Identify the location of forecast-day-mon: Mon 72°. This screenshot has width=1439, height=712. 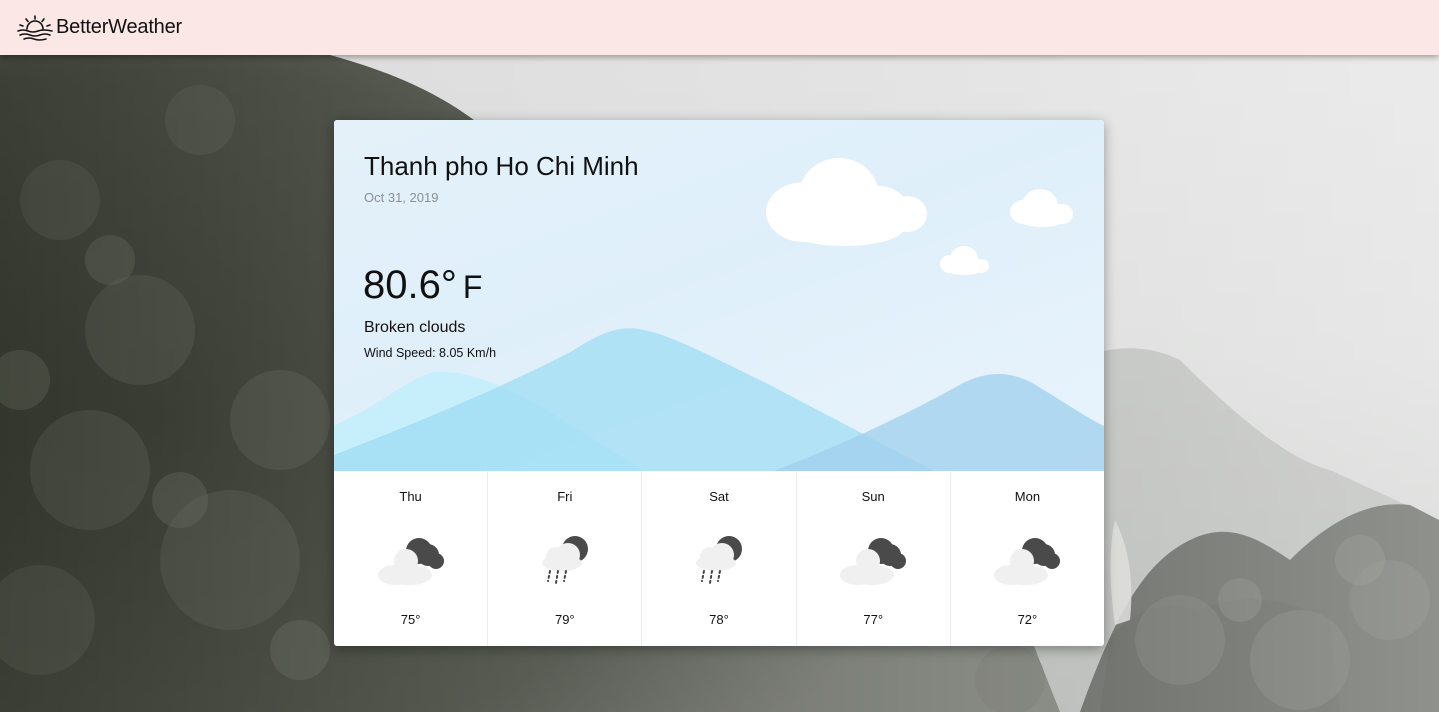
(1027, 558).